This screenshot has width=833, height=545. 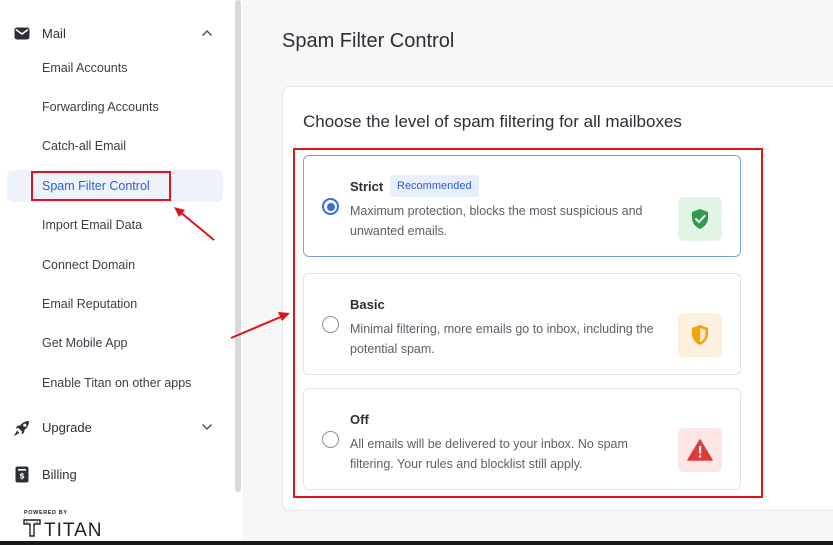 I want to click on sidebar-section-label: Billing, so click(x=59, y=474).